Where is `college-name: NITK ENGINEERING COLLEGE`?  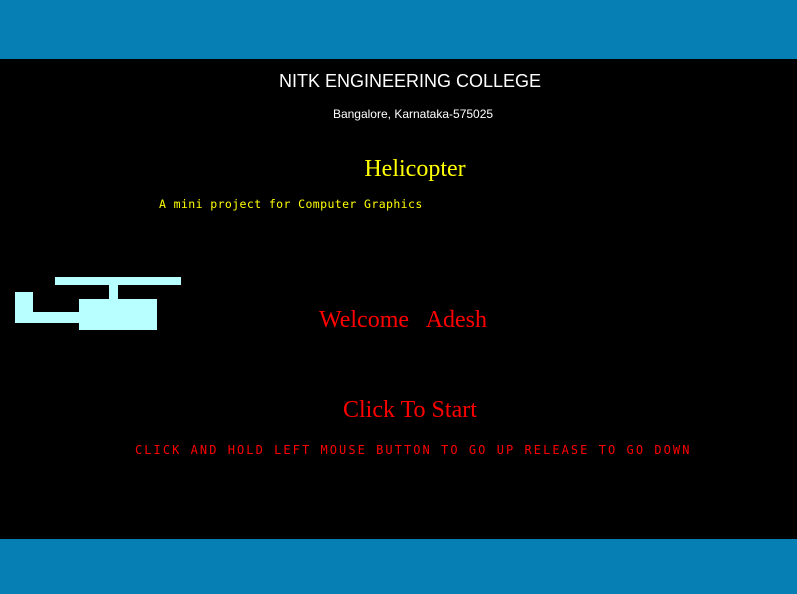 college-name: NITK ENGINEERING COLLEGE is located at coordinates (410, 81).